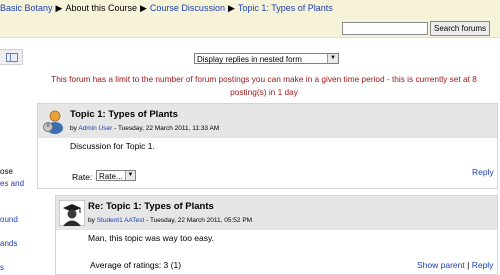 The height and width of the screenshot is (275, 500). I want to click on block-toggle-icon, so click(12, 57).